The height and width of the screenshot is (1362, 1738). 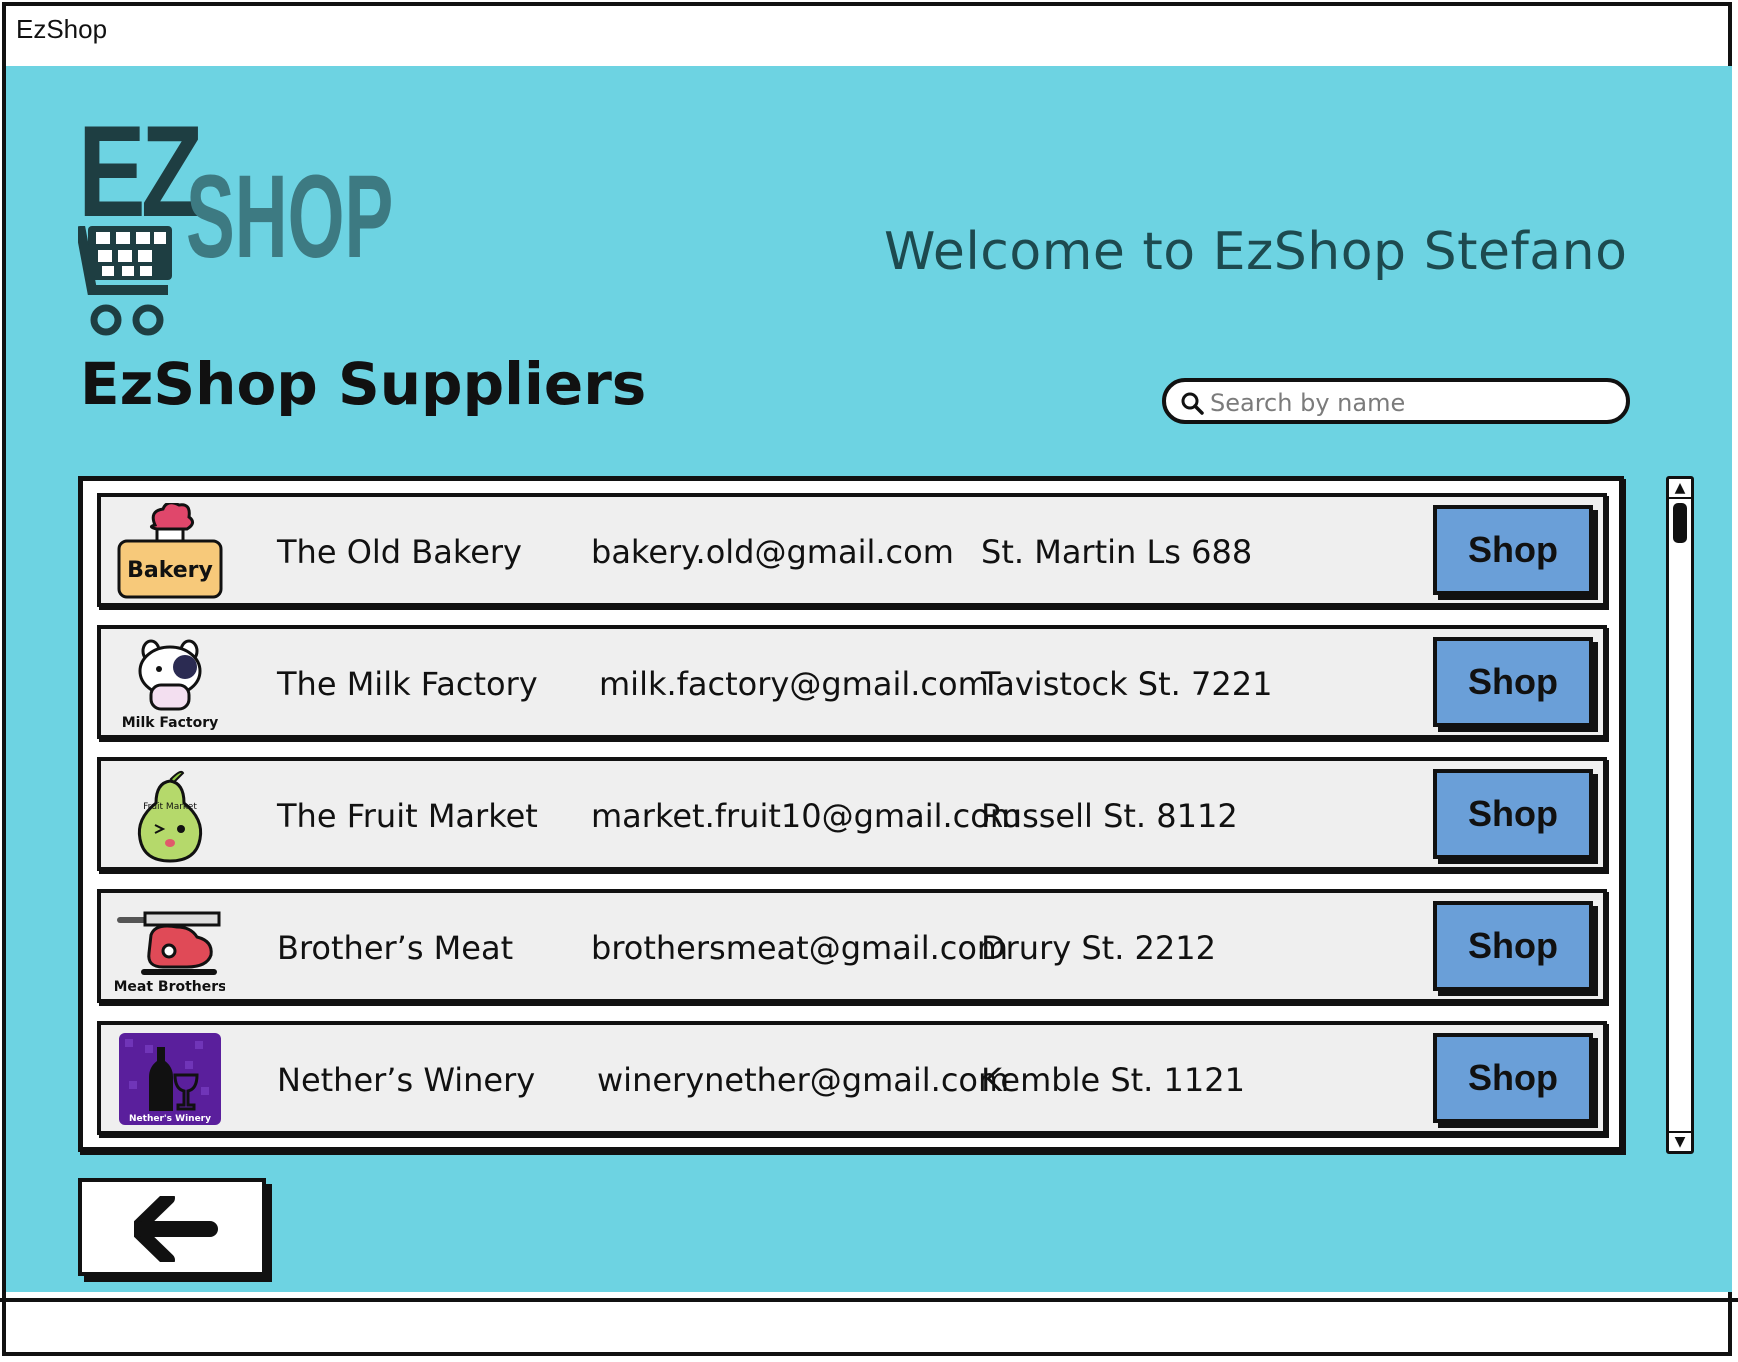 What do you see at coordinates (406, 1080) in the screenshot?
I see `supplier-name: Nether’s Winery` at bounding box center [406, 1080].